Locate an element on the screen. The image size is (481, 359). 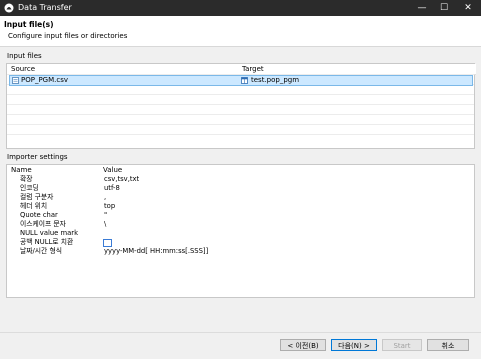
table-icon is located at coordinates (244, 80).